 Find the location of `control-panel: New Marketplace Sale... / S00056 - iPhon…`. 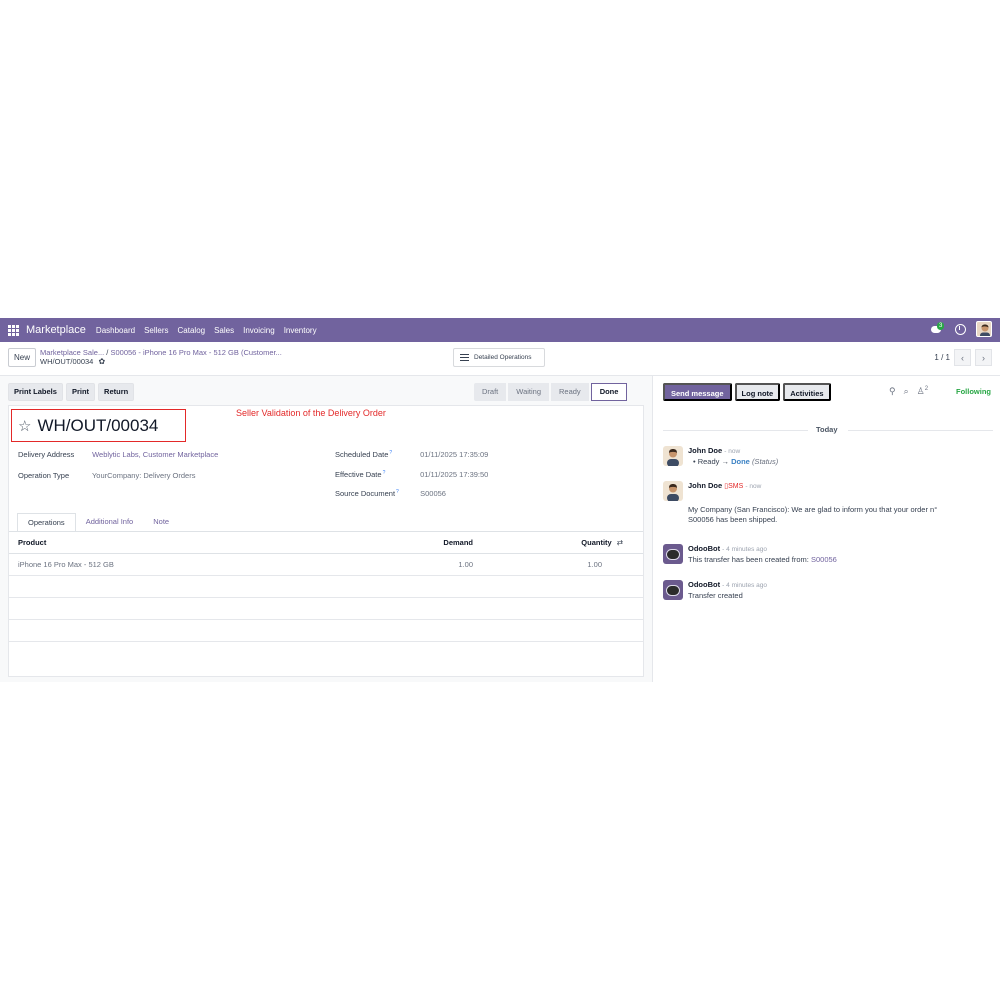

control-panel: New Marketplace Sale... / S00056 - iPhon… is located at coordinates (500, 359).